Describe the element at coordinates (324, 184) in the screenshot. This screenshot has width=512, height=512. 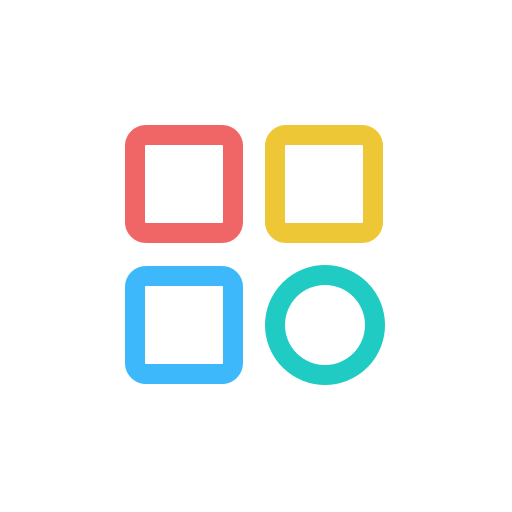
I see `yellow-square-icon` at that location.